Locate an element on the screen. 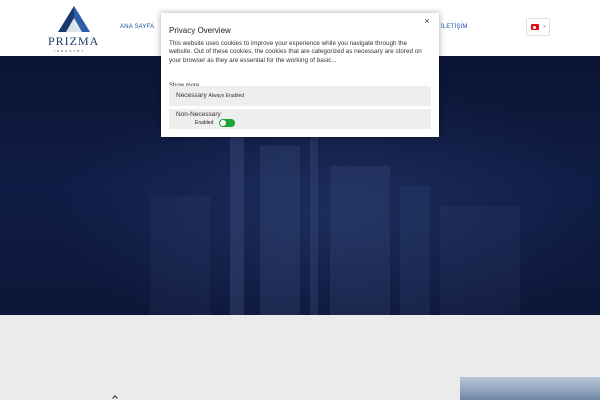  cookie-category-necessary: Necessary Always Enabled is located at coordinates (300, 96).